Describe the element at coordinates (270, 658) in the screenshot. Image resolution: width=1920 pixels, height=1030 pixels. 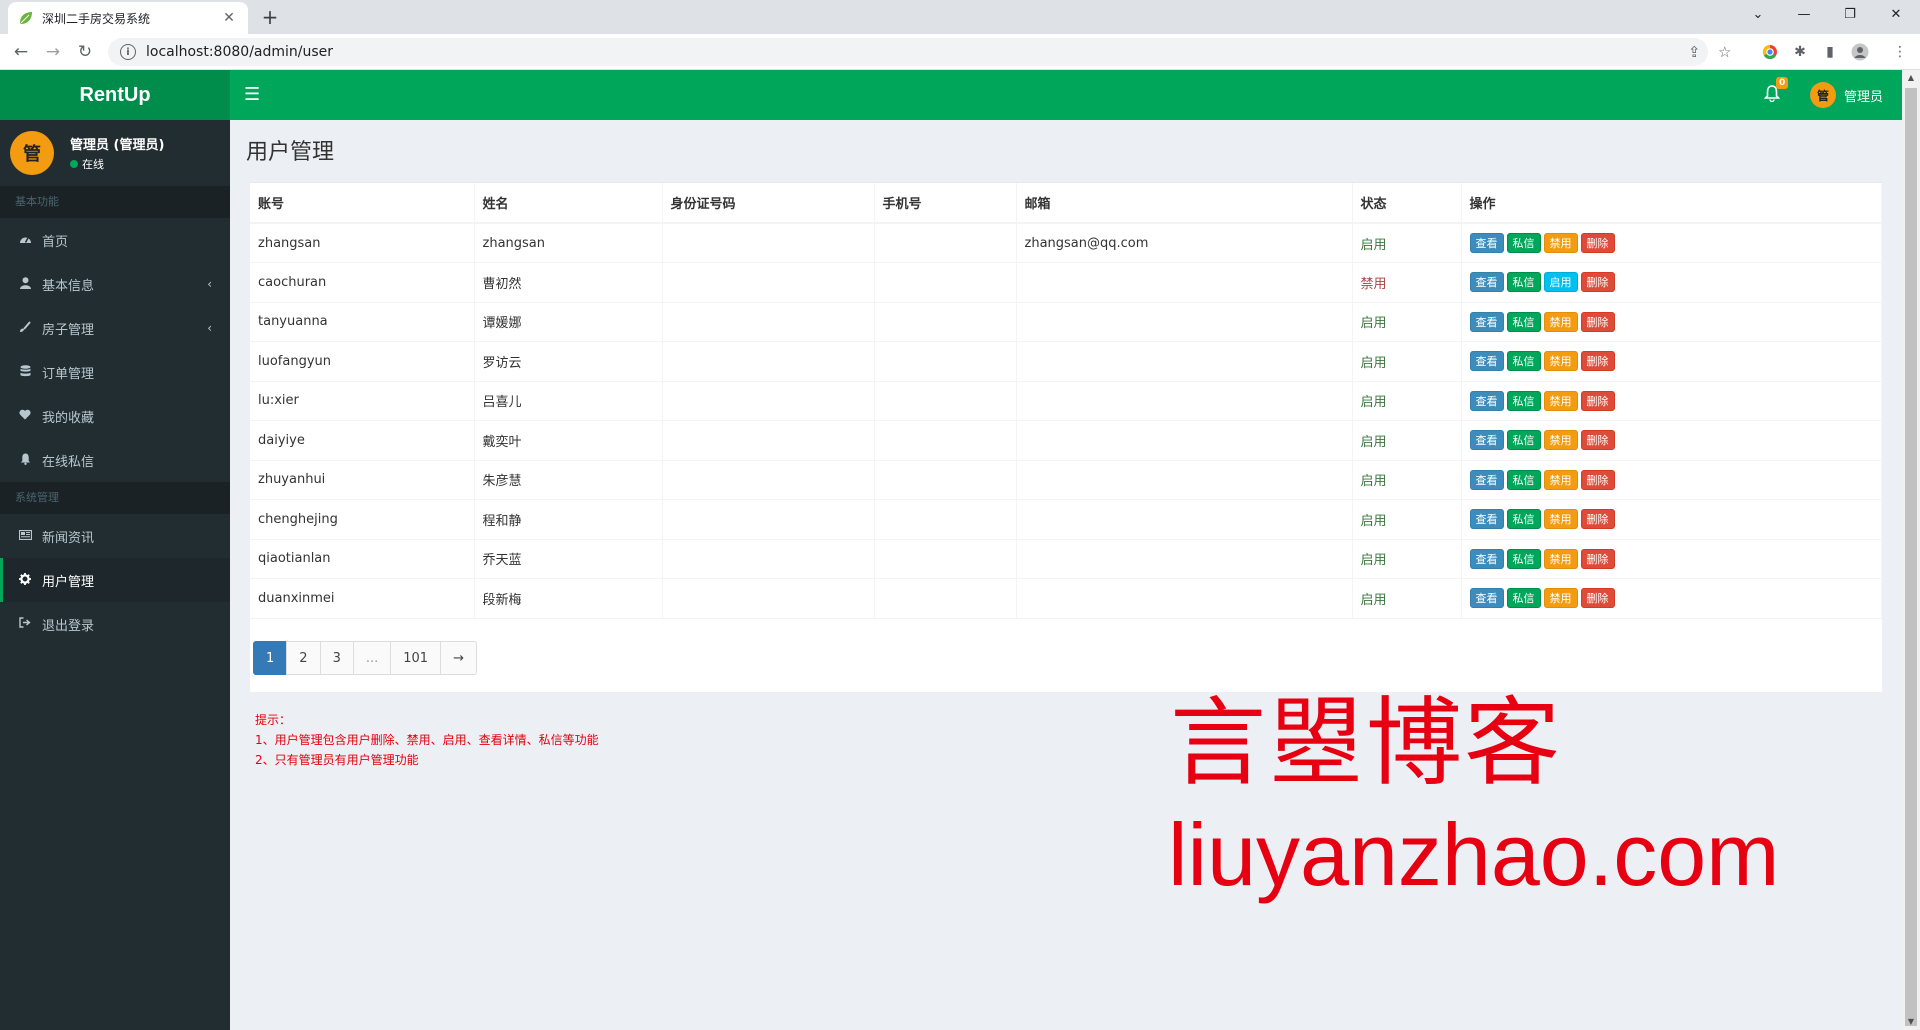
I see `page-1: 1` at that location.